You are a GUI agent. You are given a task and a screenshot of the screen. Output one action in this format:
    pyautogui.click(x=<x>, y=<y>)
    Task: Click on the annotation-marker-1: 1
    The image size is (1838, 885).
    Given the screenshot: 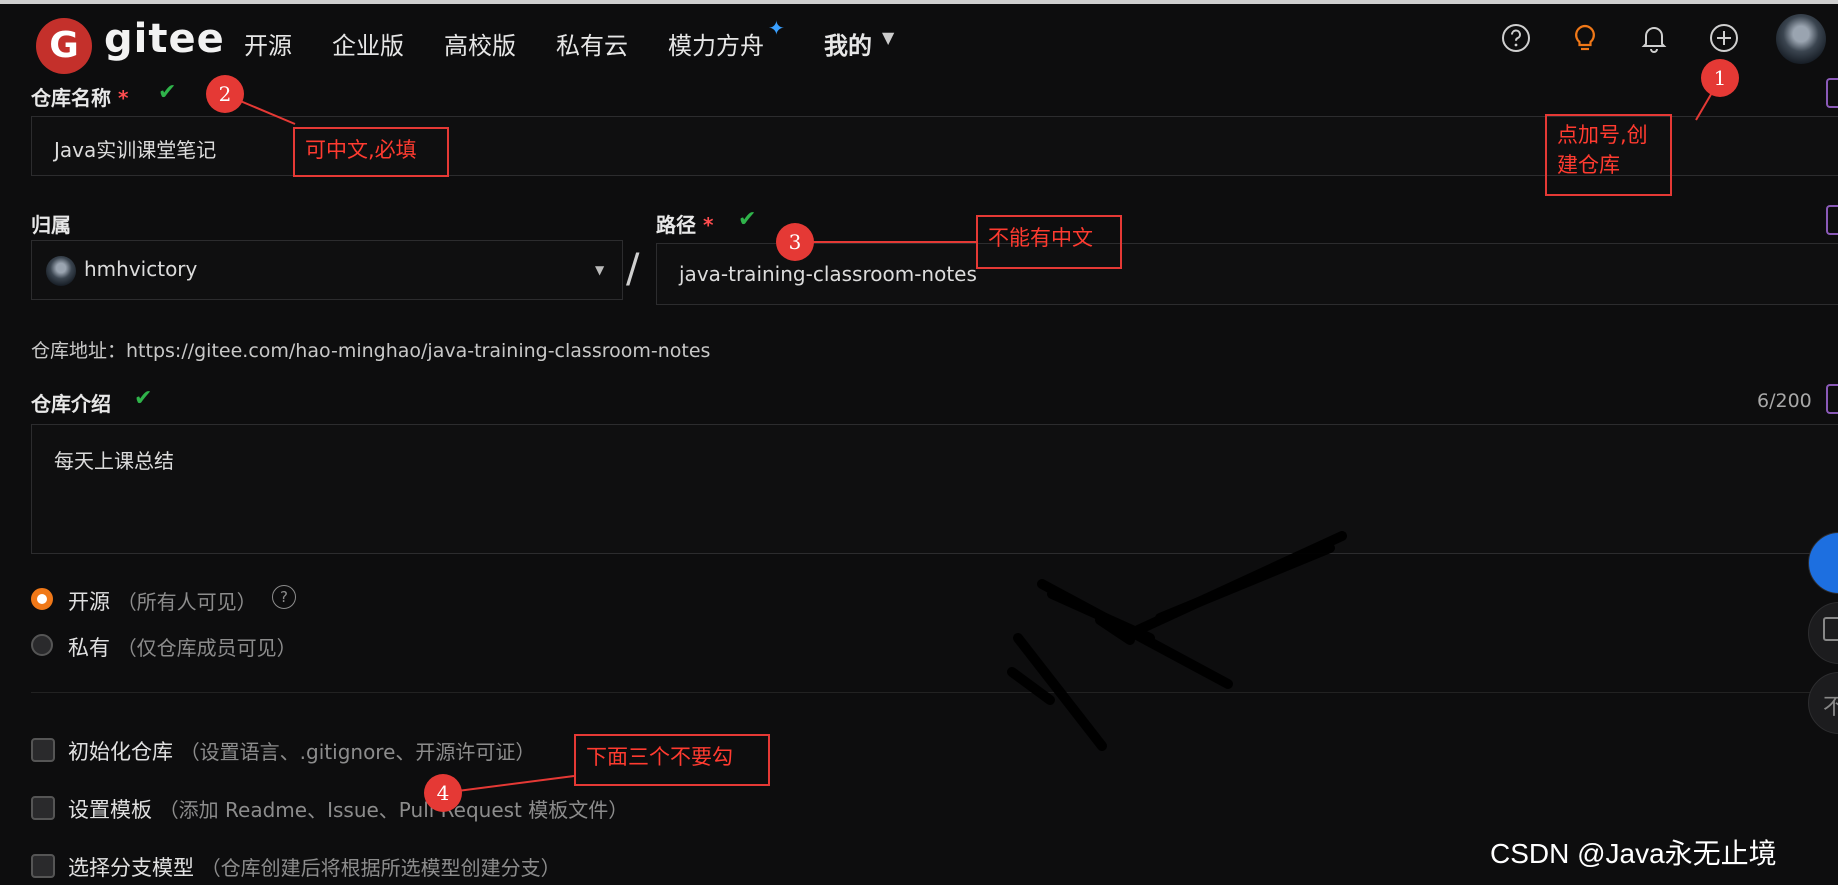 What is the action you would take?
    pyautogui.click(x=1720, y=78)
    